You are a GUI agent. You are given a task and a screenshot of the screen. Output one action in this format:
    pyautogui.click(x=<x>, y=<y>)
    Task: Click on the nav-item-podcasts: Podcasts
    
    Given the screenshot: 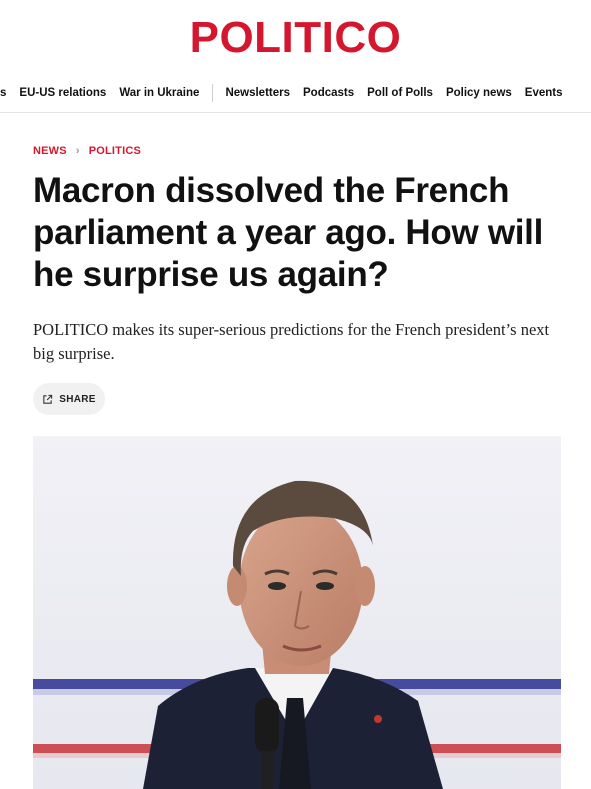 What is the action you would take?
    pyautogui.click(x=328, y=93)
    